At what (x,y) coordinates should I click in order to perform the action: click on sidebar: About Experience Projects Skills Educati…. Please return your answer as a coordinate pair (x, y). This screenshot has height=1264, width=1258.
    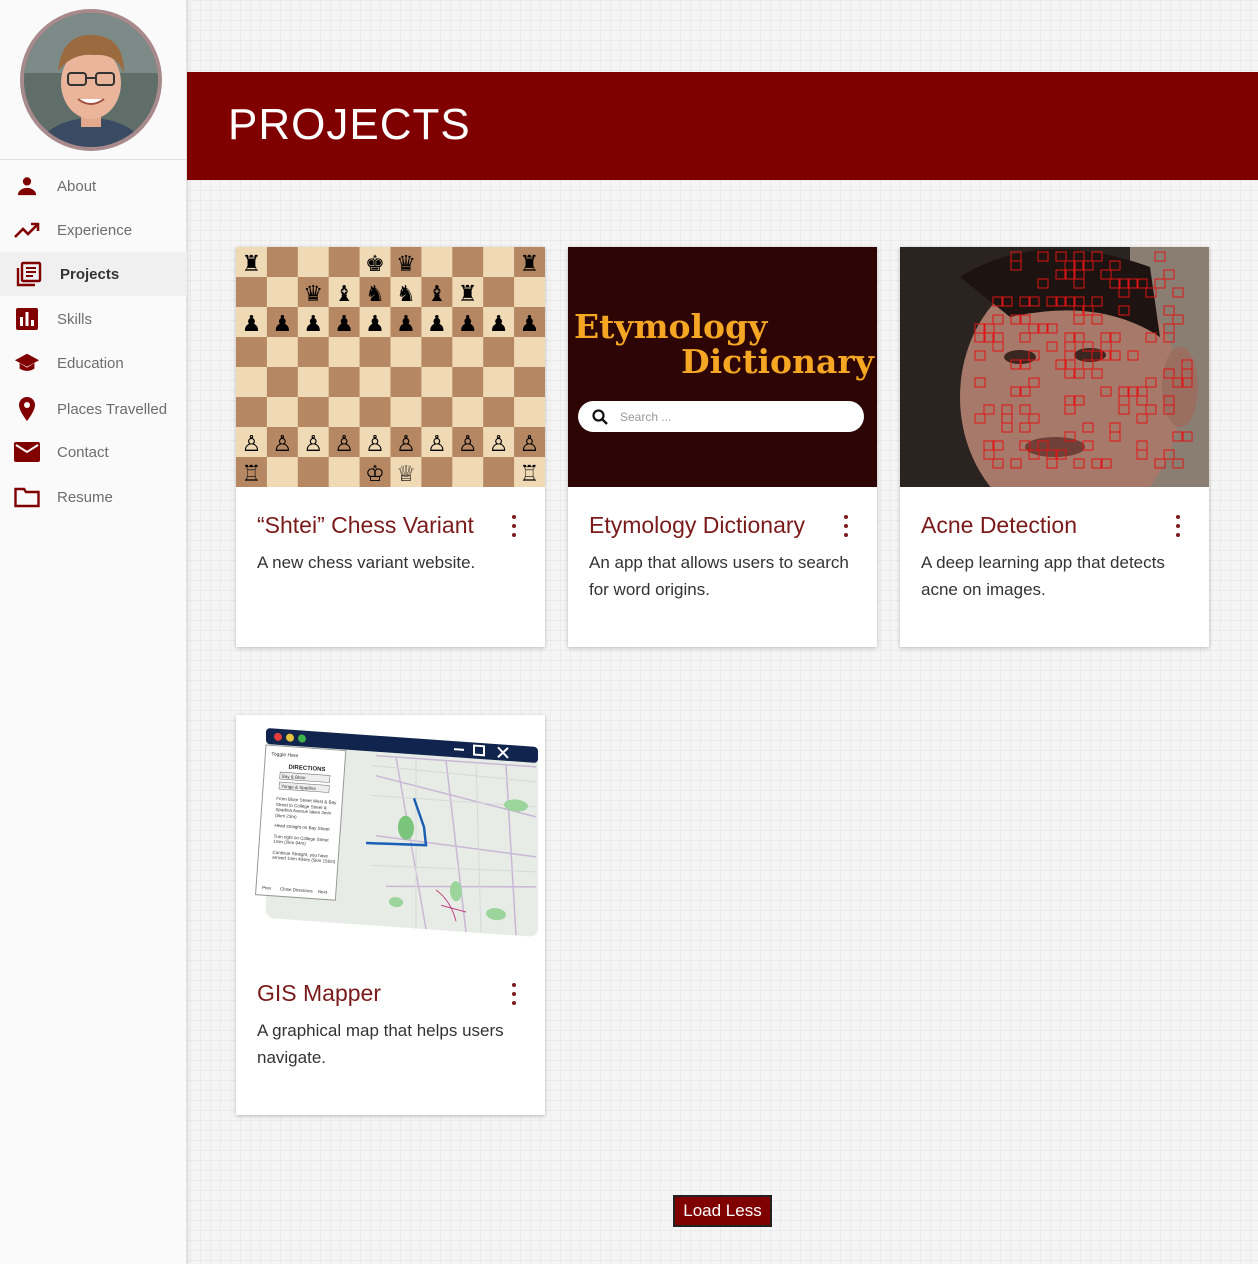
    Looking at the image, I should click on (93, 632).